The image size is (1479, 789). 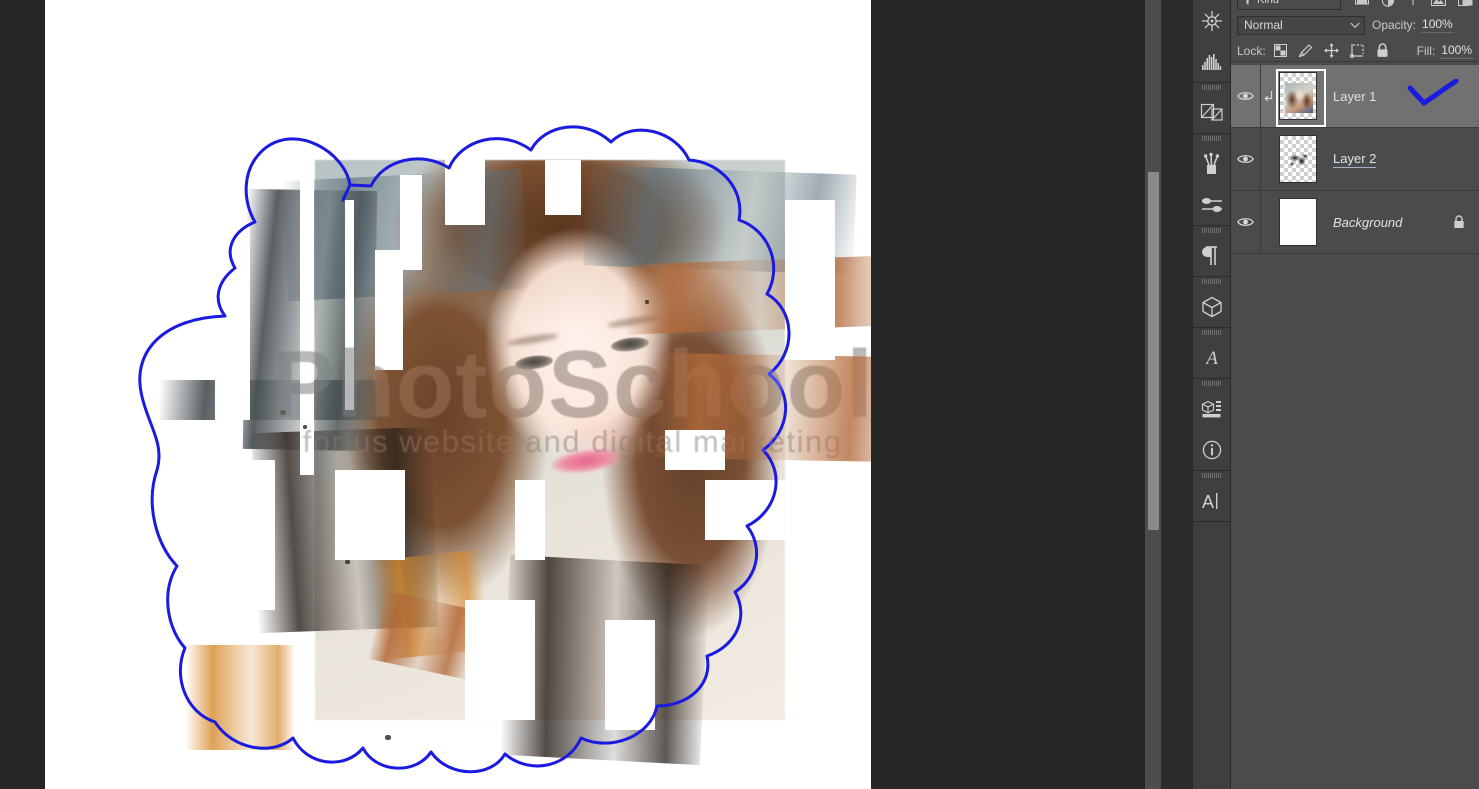 I want to click on layer-locked-badge, so click(x=1459, y=222).